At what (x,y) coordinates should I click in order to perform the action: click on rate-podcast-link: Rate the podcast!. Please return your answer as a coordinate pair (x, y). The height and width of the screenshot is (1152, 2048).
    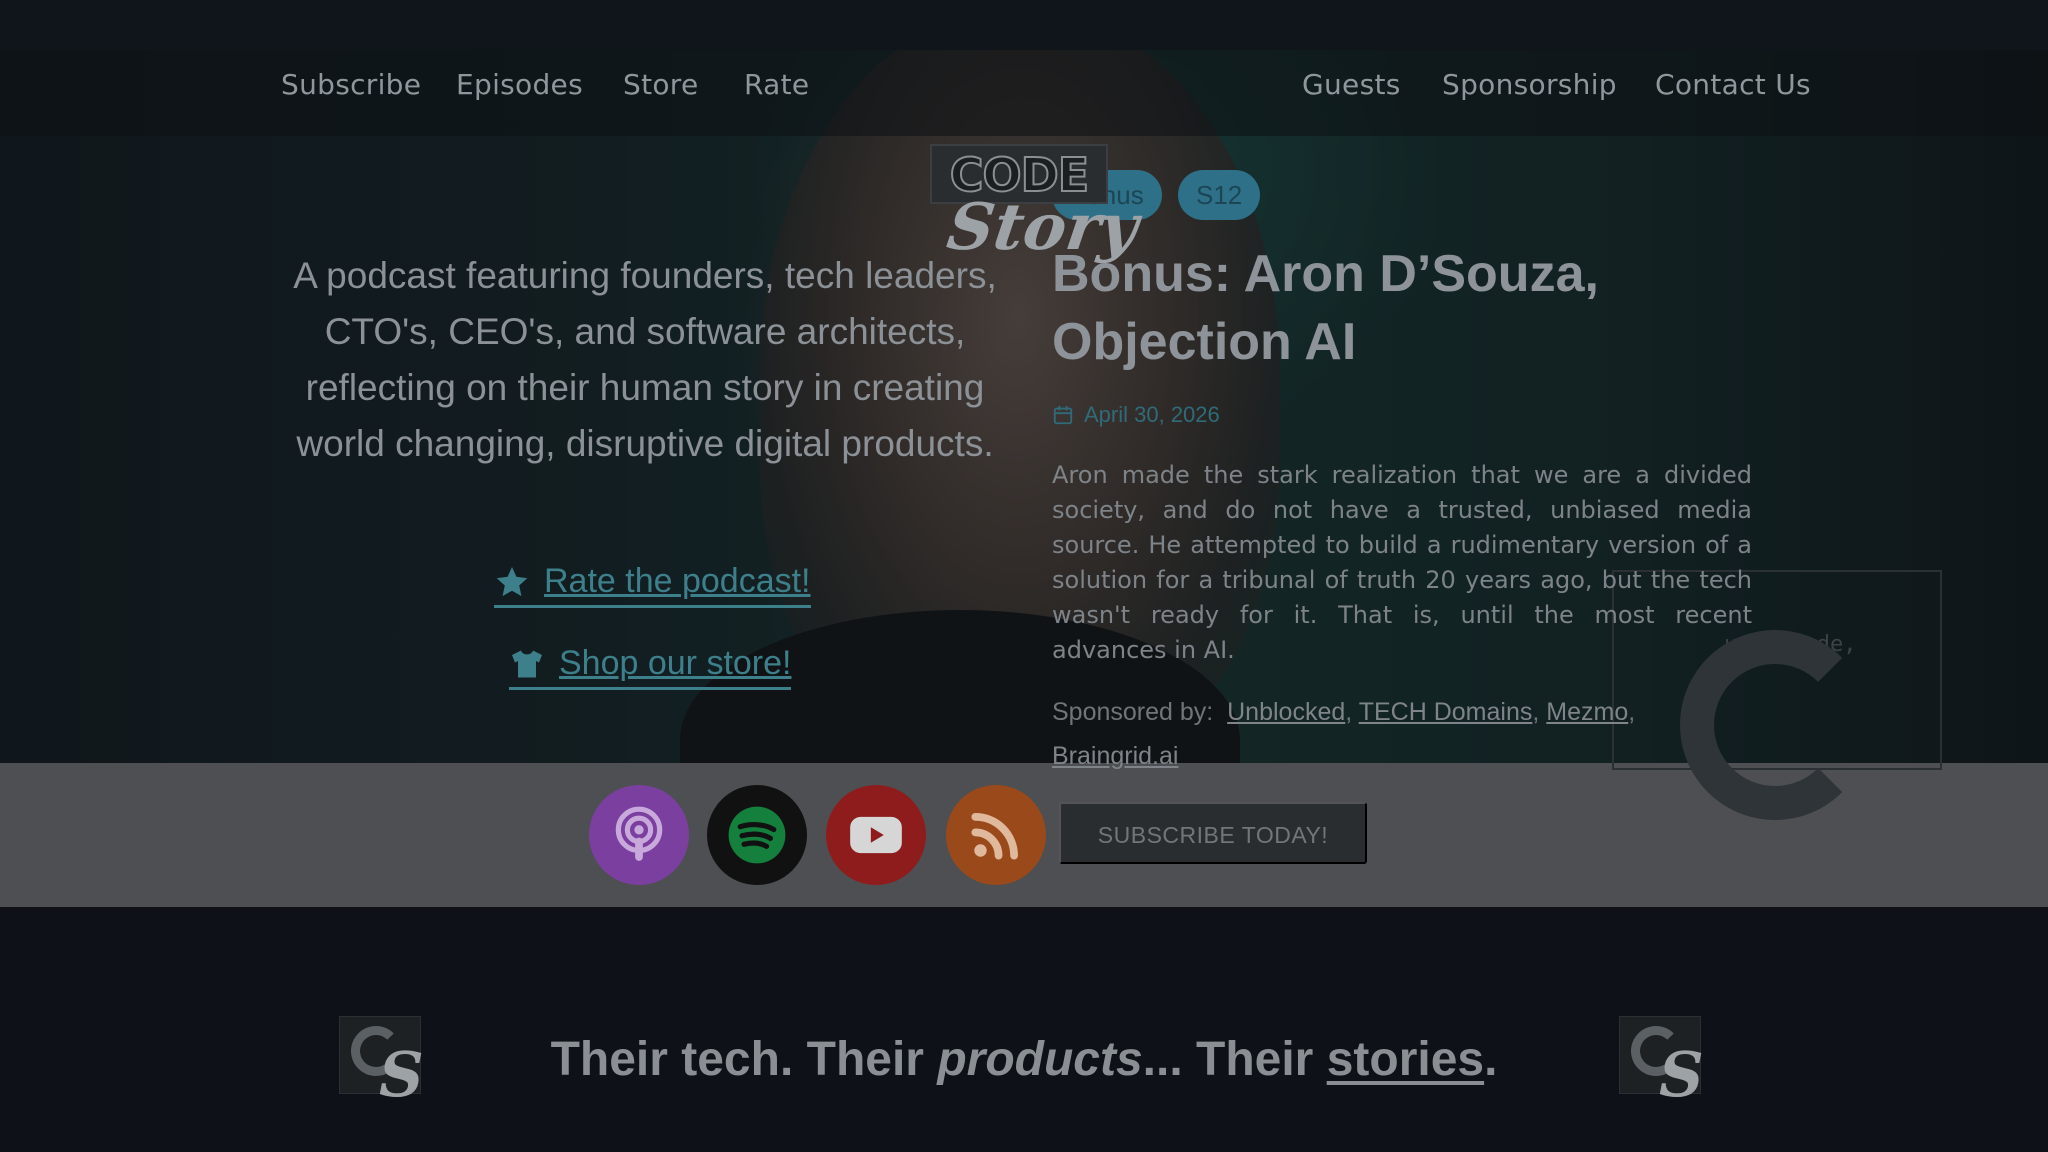
    Looking at the image, I should click on (652, 585).